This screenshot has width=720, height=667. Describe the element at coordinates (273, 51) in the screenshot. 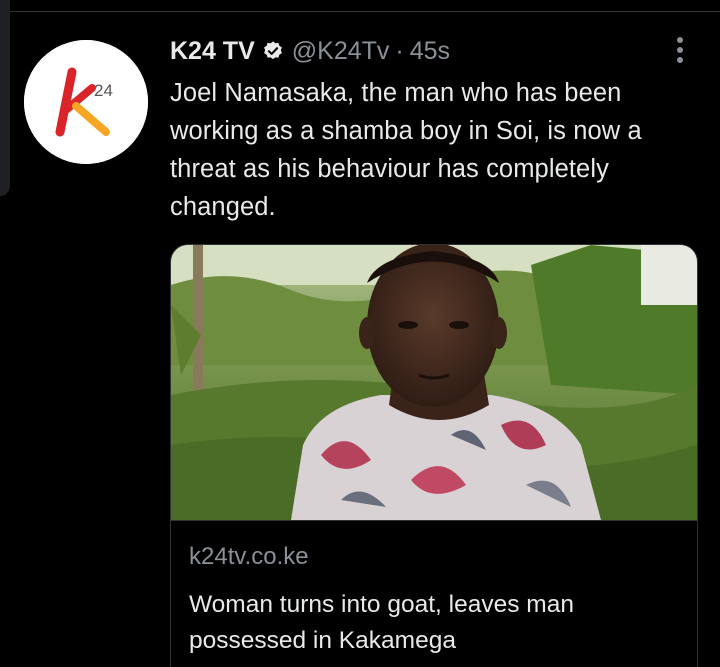

I see `verified-badge-icon` at that location.